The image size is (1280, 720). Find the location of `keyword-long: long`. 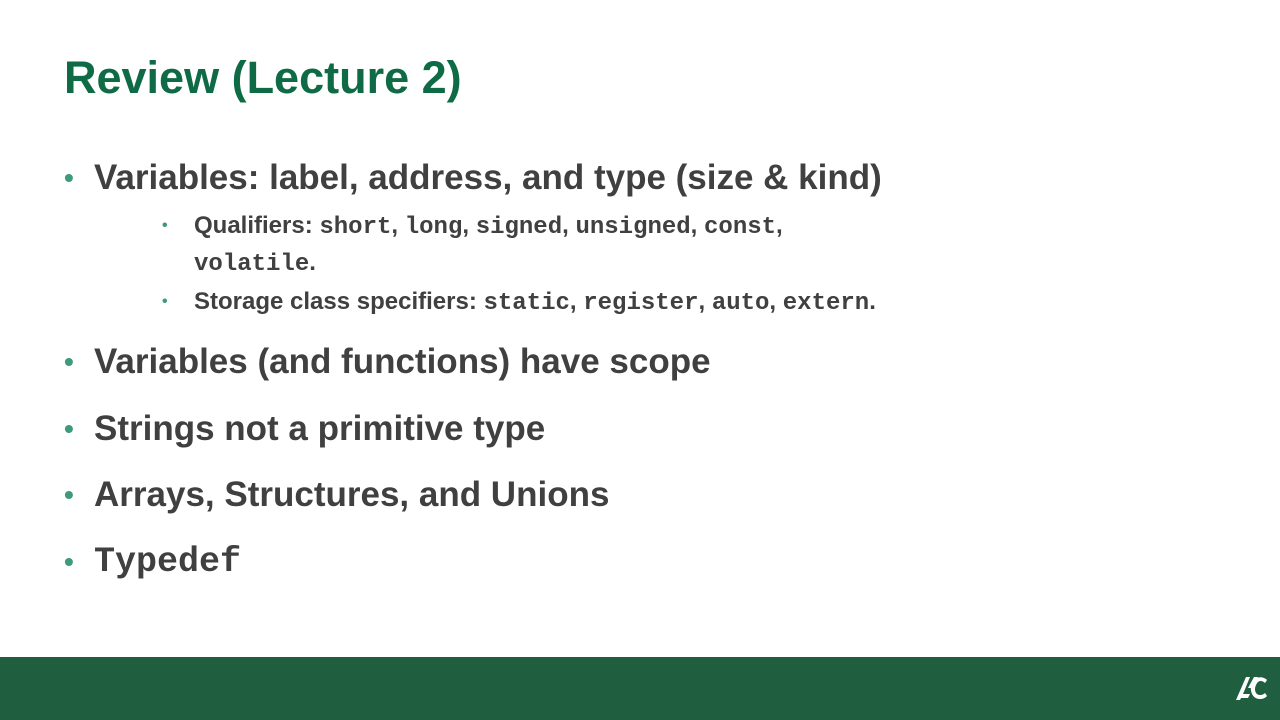

keyword-long: long is located at coordinates (433, 227).